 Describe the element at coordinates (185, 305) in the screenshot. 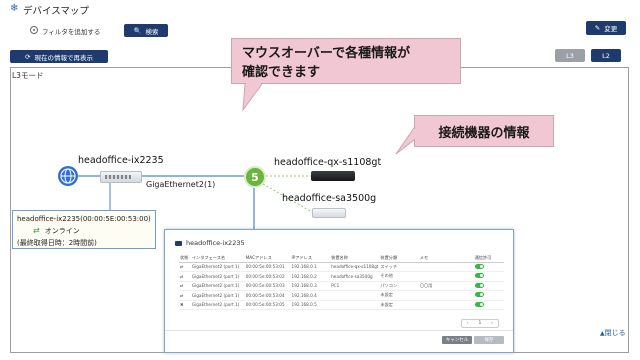

I see `status-error-icon: ✖` at that location.